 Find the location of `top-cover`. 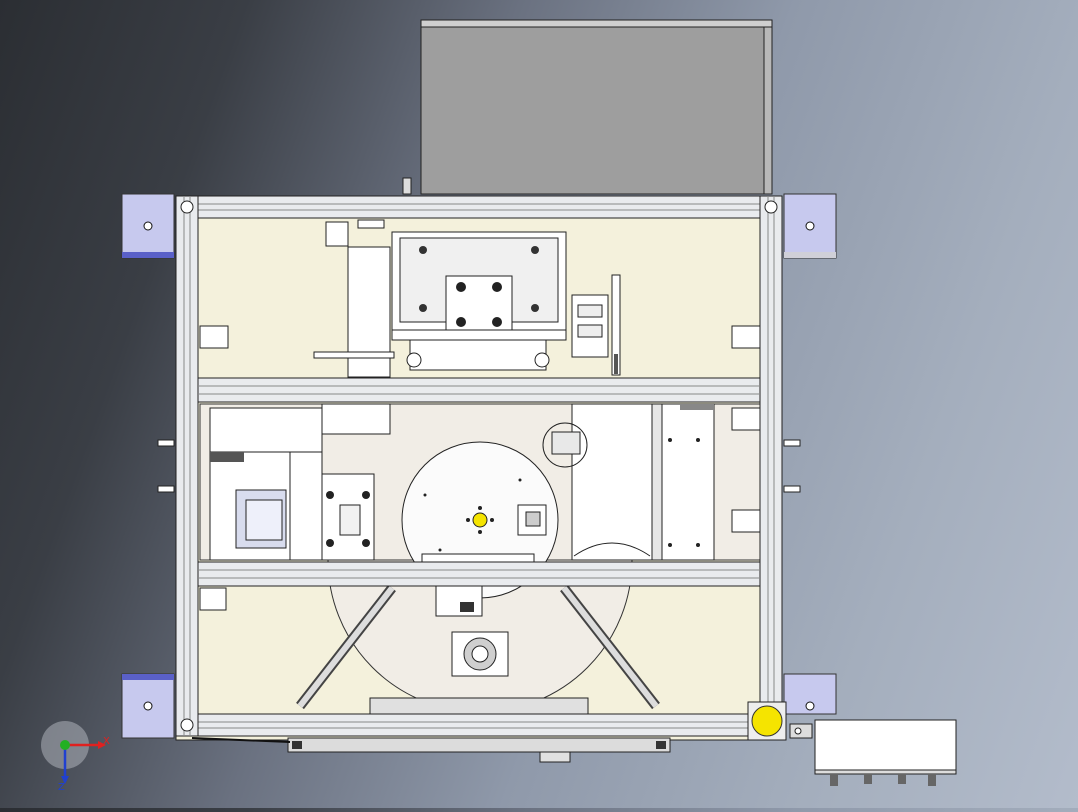

top-cover is located at coordinates (587, 107).